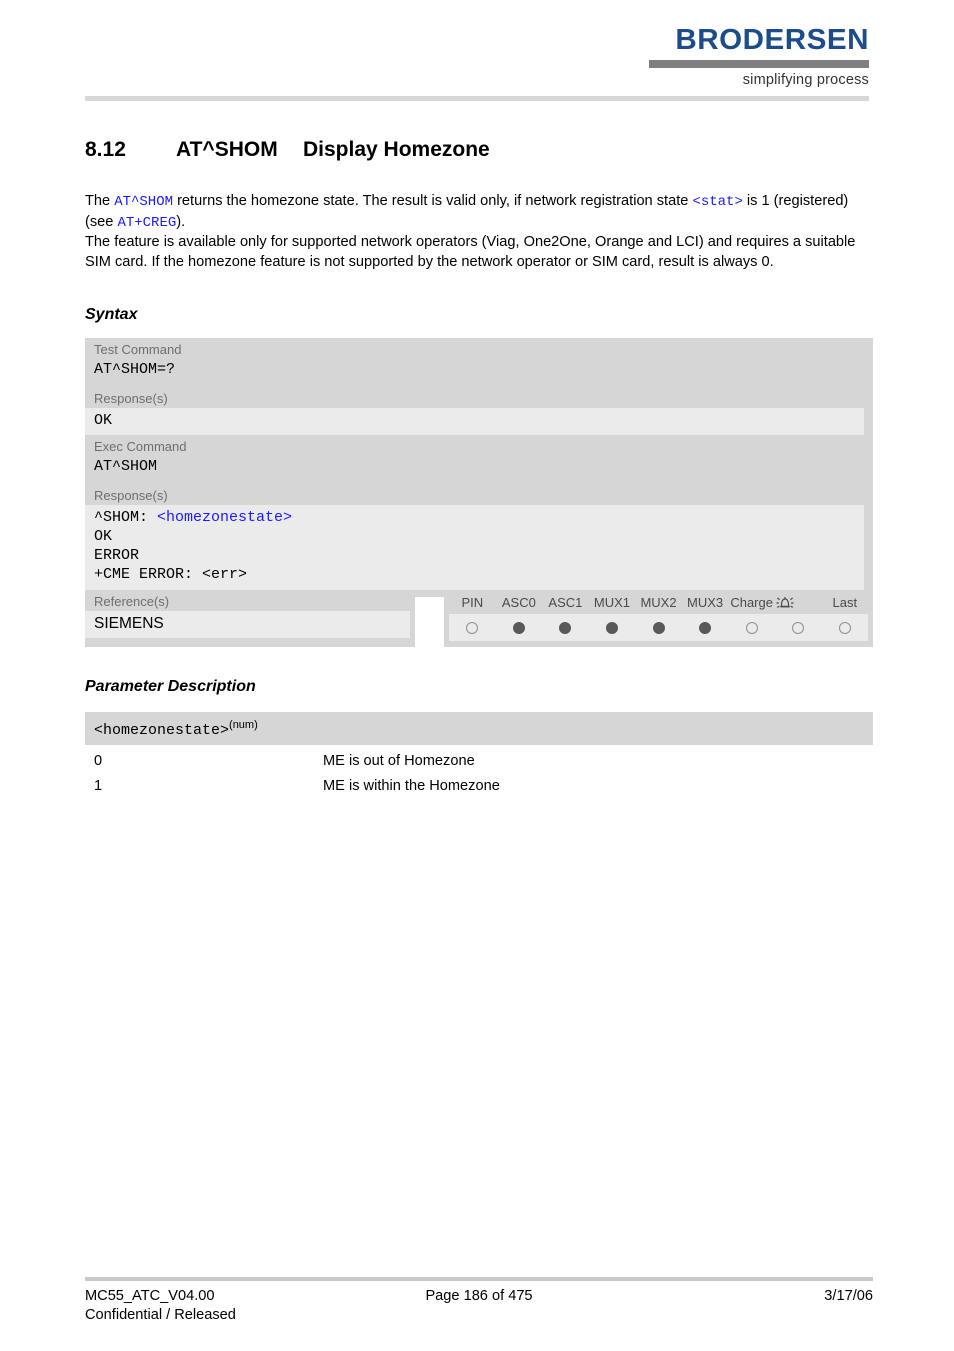  What do you see at coordinates (477, 55) in the screenshot?
I see `page-header: BRODERSEN simplifying process` at bounding box center [477, 55].